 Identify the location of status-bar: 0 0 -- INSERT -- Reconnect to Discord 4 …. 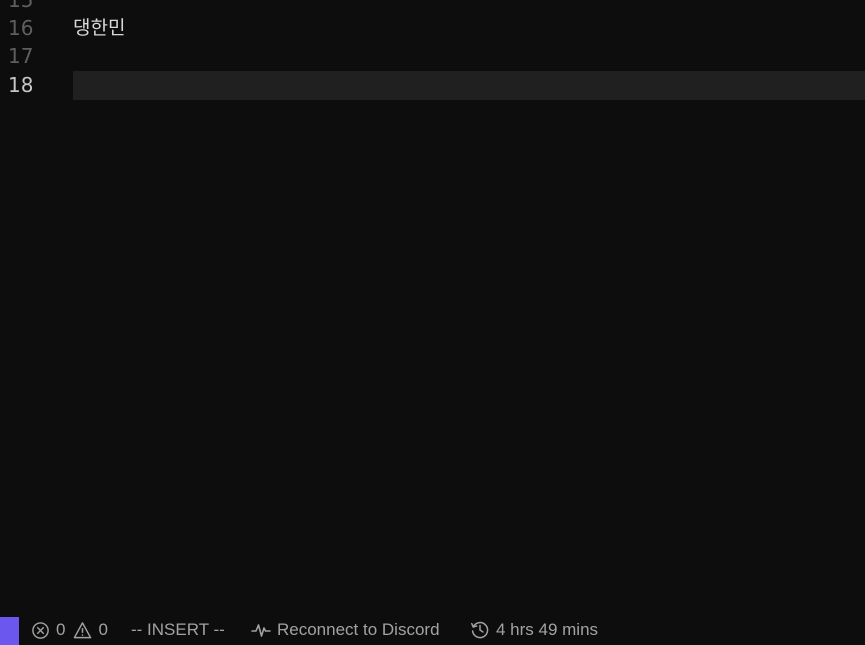
(432, 630).